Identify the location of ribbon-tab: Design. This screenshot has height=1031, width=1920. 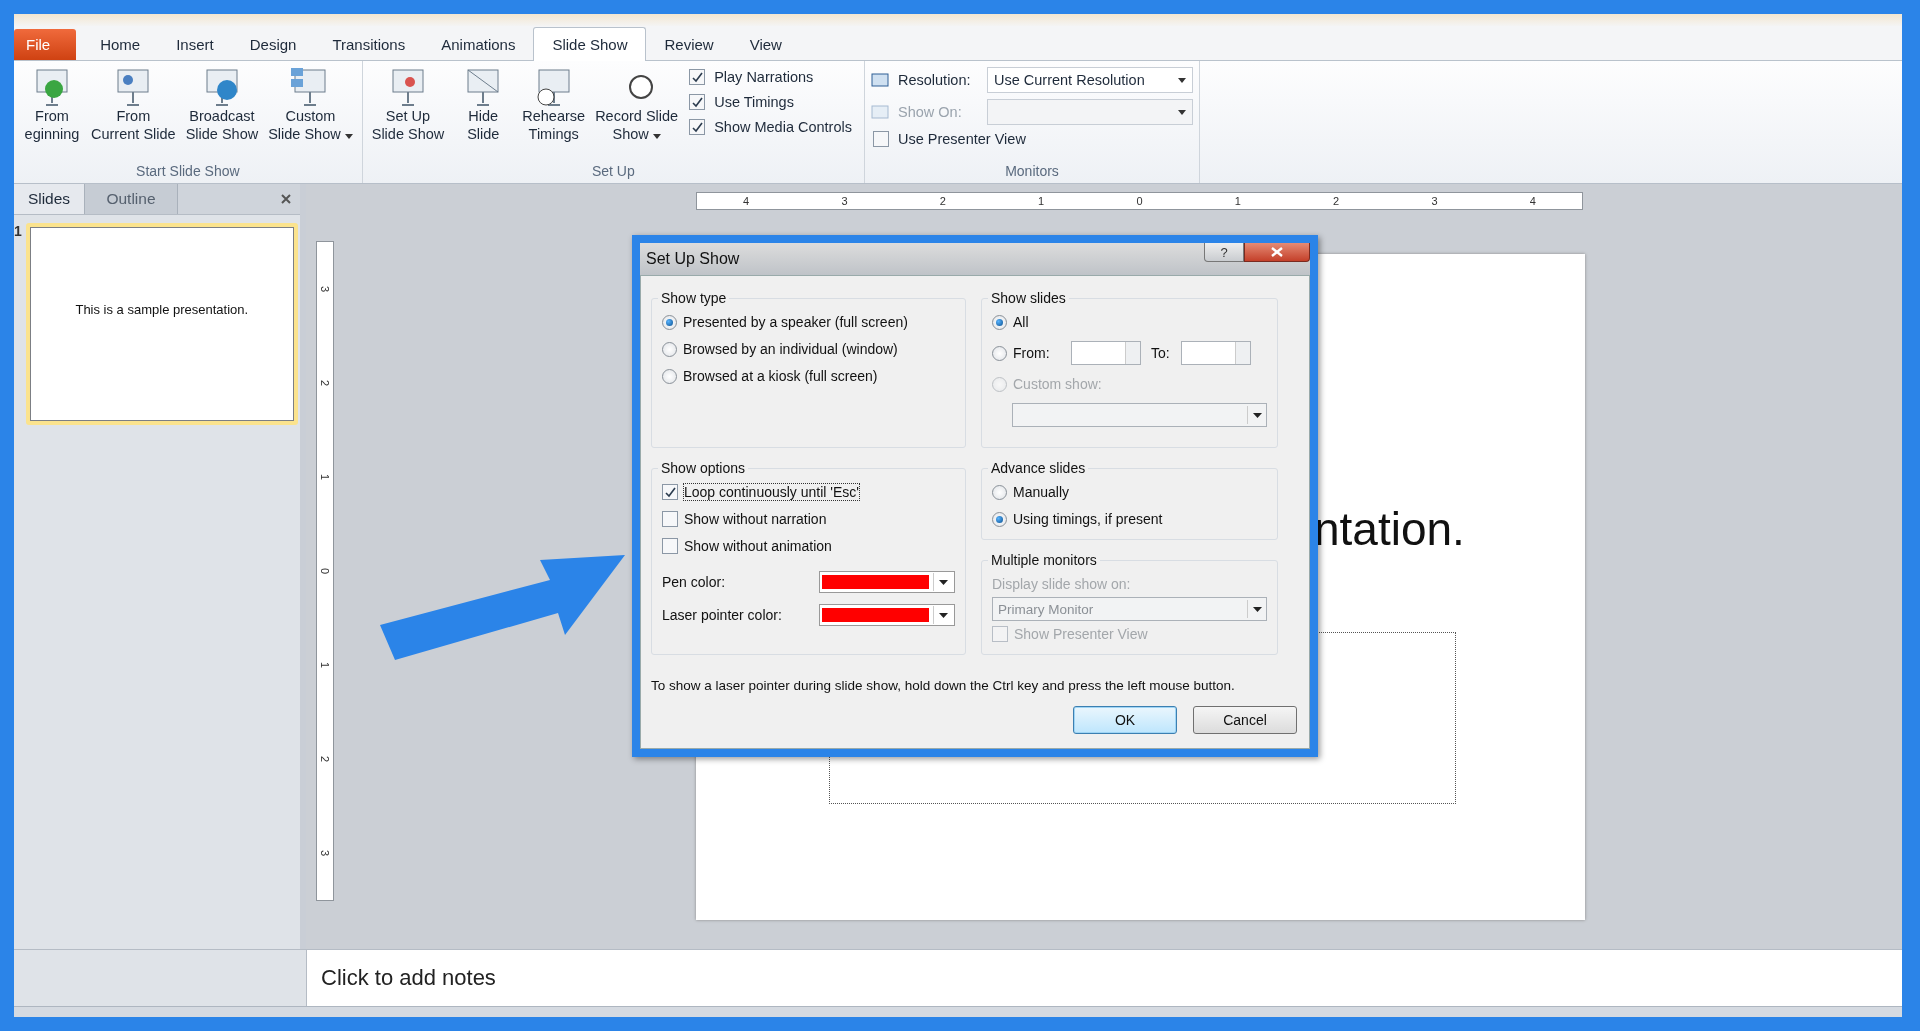
(273, 44).